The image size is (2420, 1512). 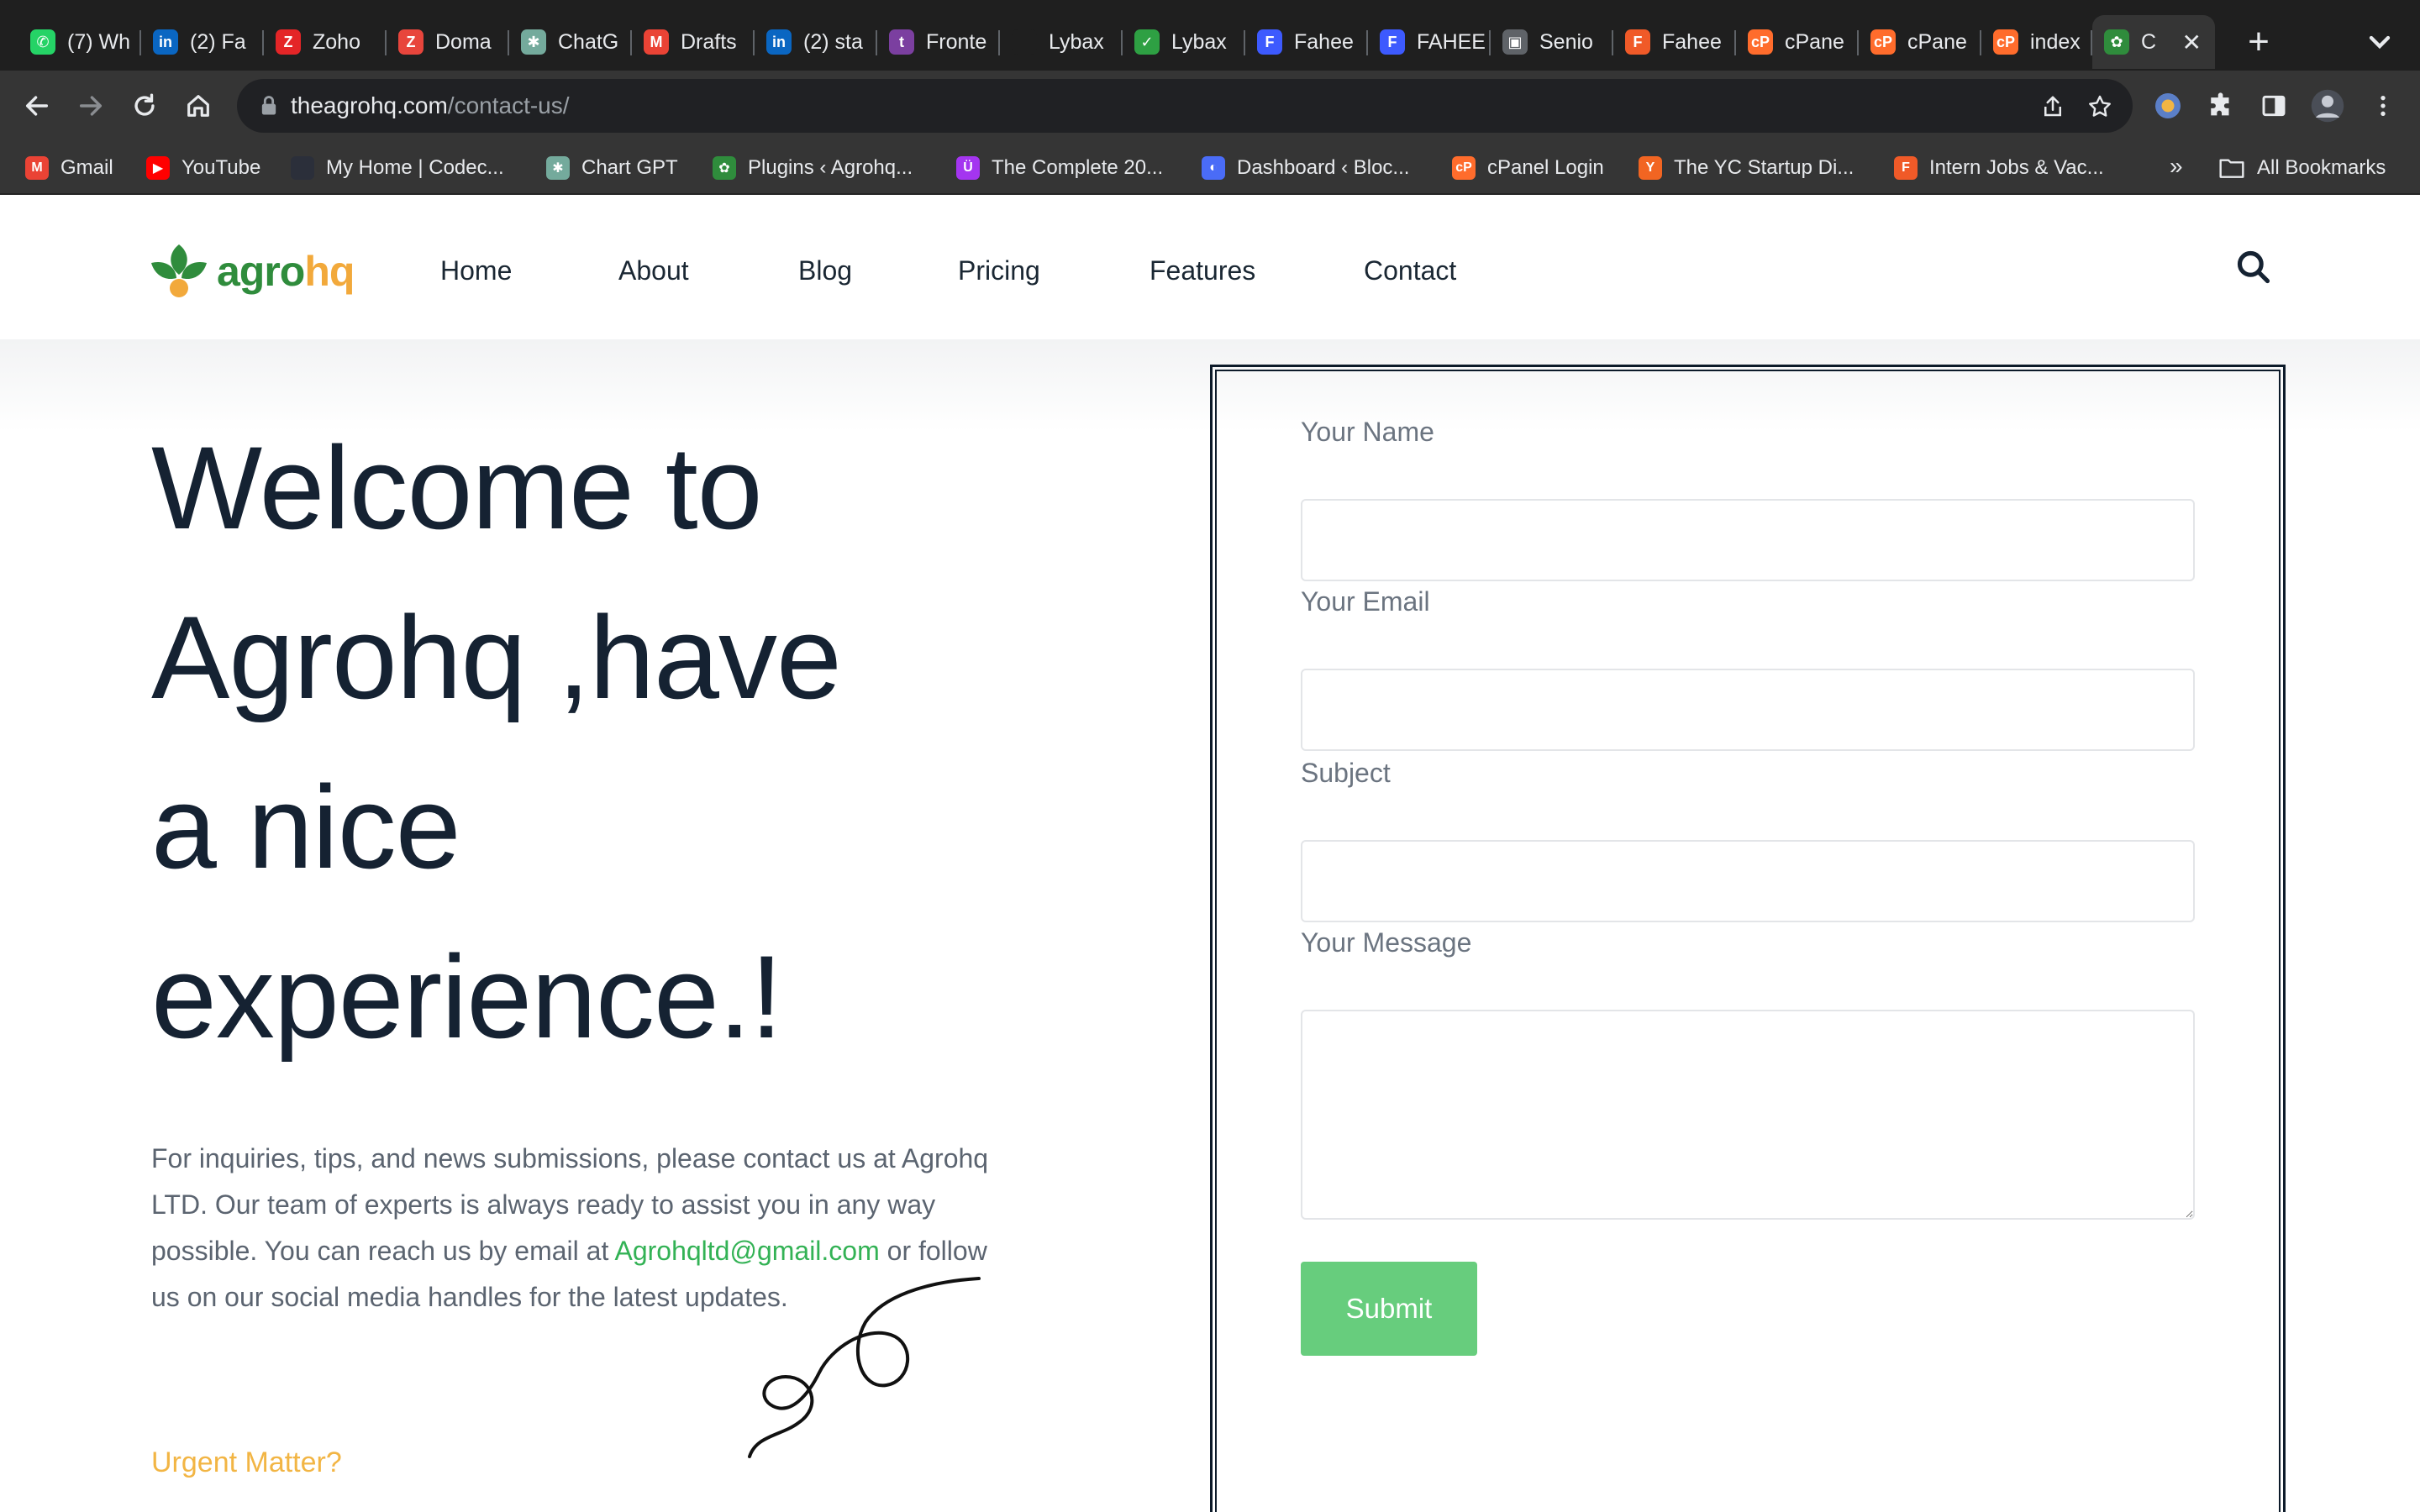 I want to click on blank-page-icon, so click(x=1024, y=42).